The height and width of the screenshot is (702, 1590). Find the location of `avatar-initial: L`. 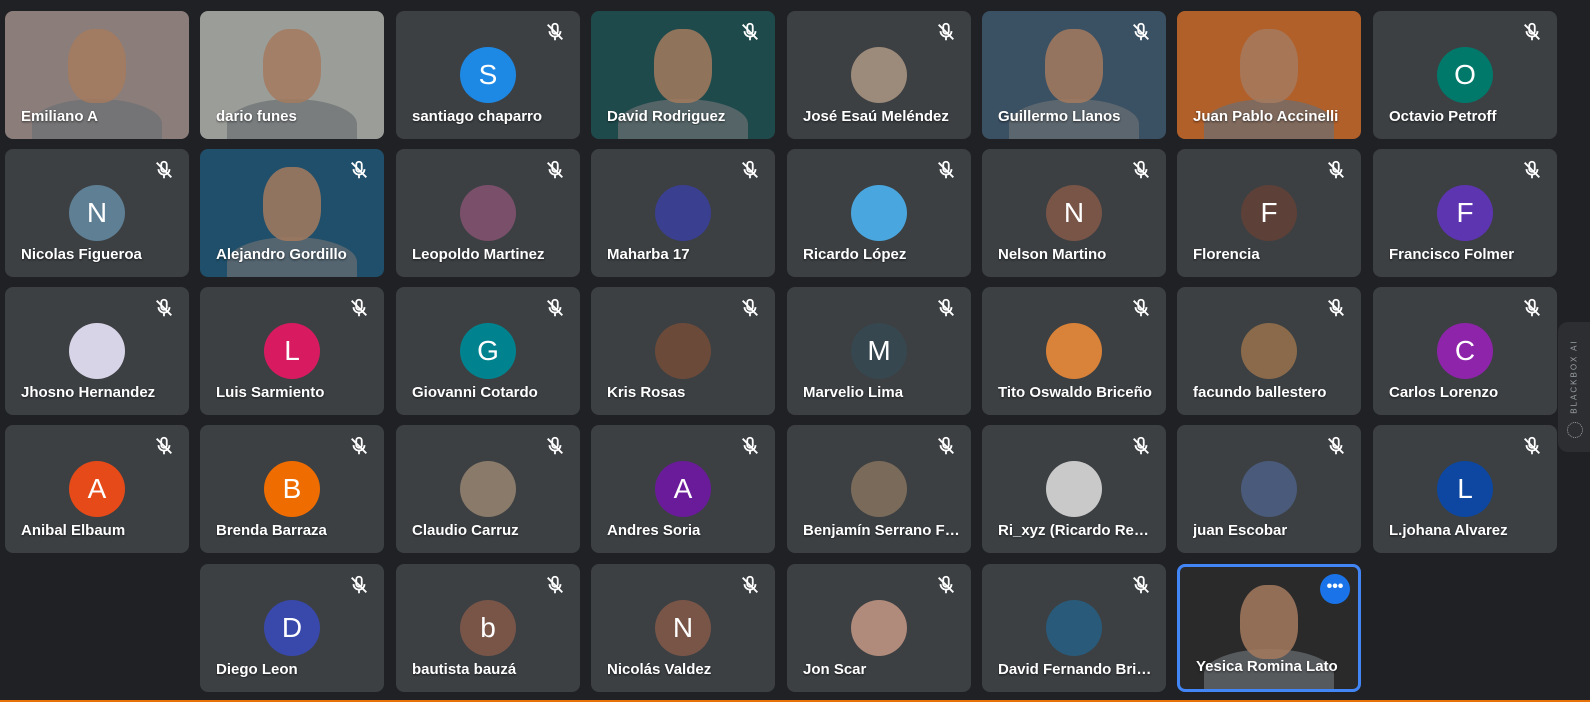

avatar-initial: L is located at coordinates (292, 351).